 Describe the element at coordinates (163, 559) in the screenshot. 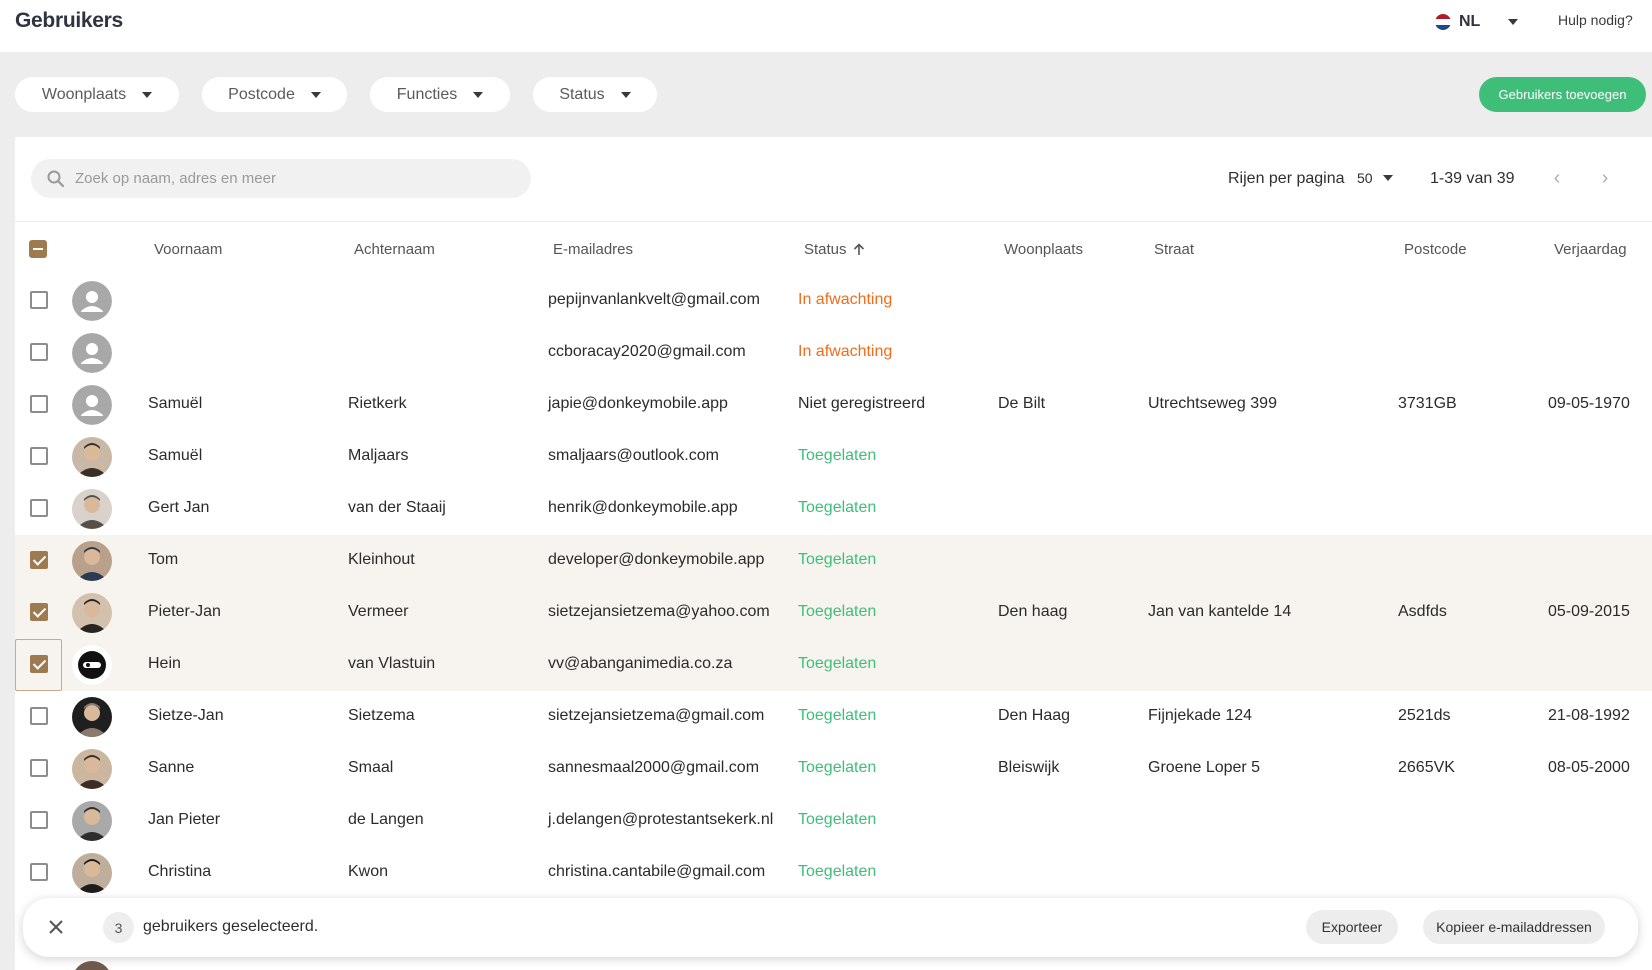

I see `cell-firstname: Tom` at that location.